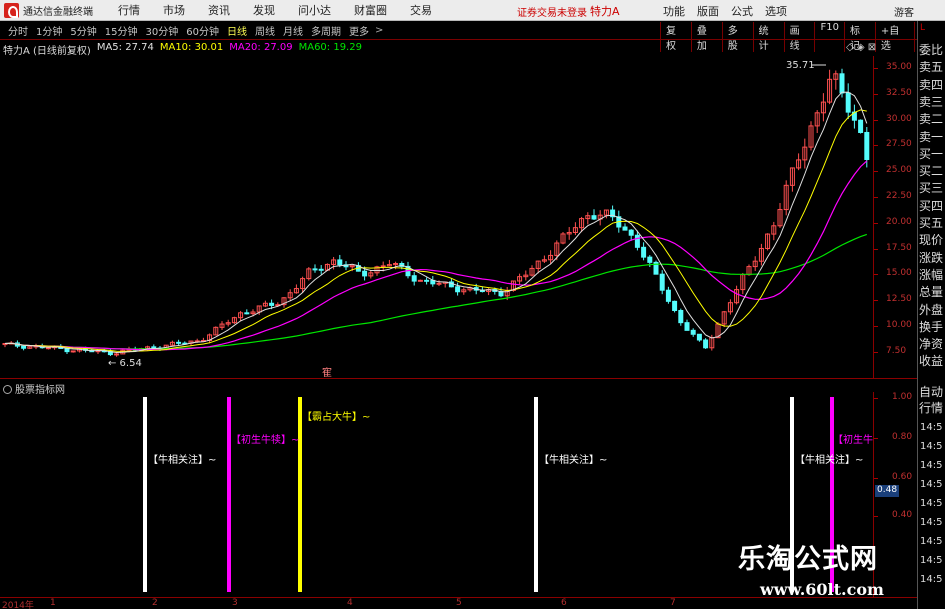 The height and width of the screenshot is (609, 945). I want to click on menu-options: 选项, so click(776, 11).